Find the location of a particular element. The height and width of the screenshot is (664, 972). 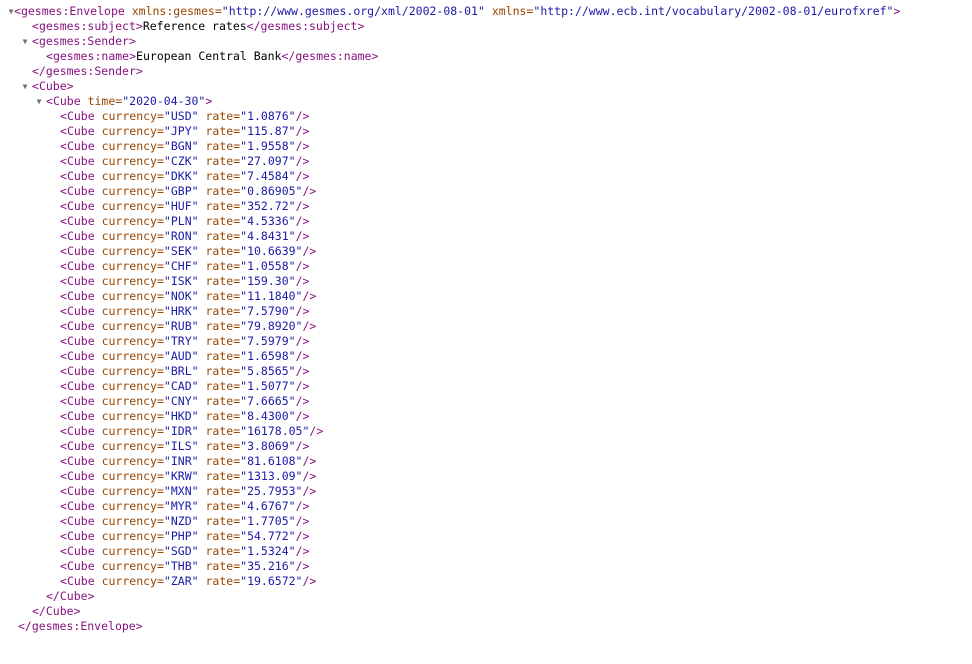

currency-code: PHP is located at coordinates (181, 536).